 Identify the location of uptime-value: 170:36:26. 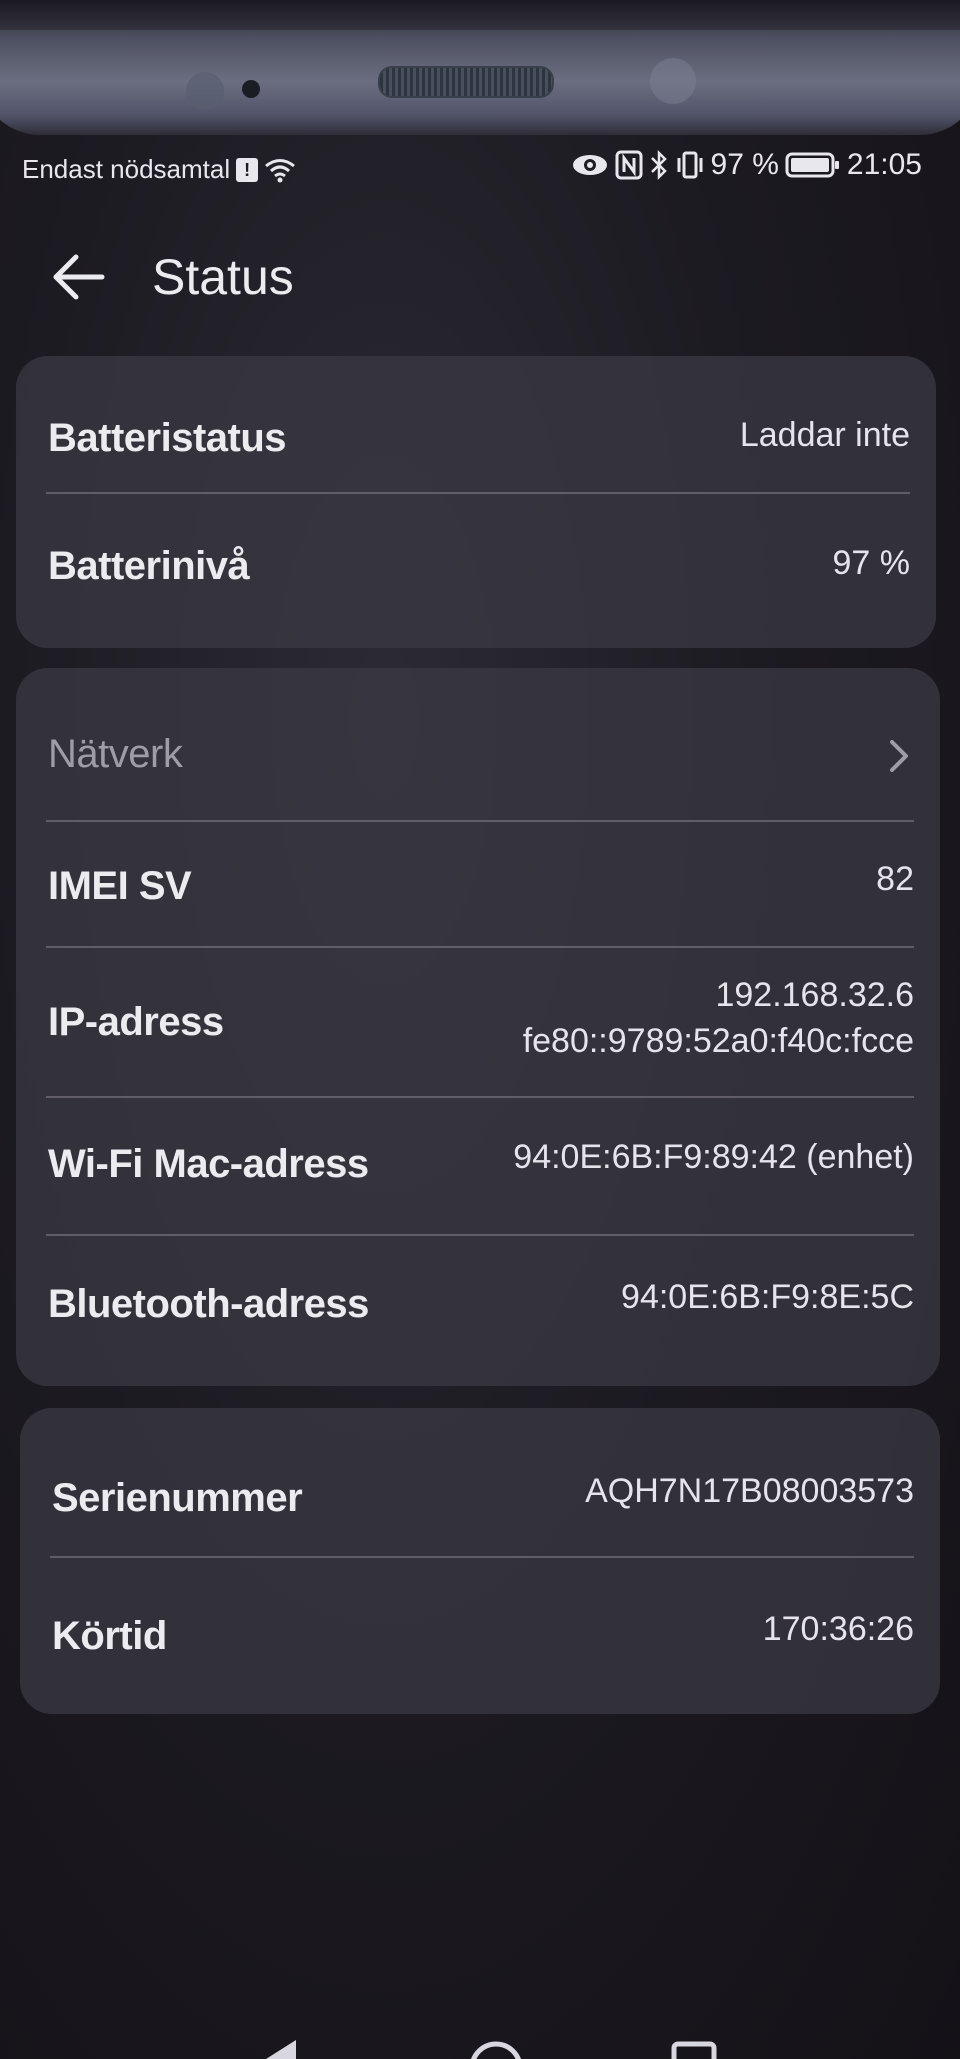
(838, 1629).